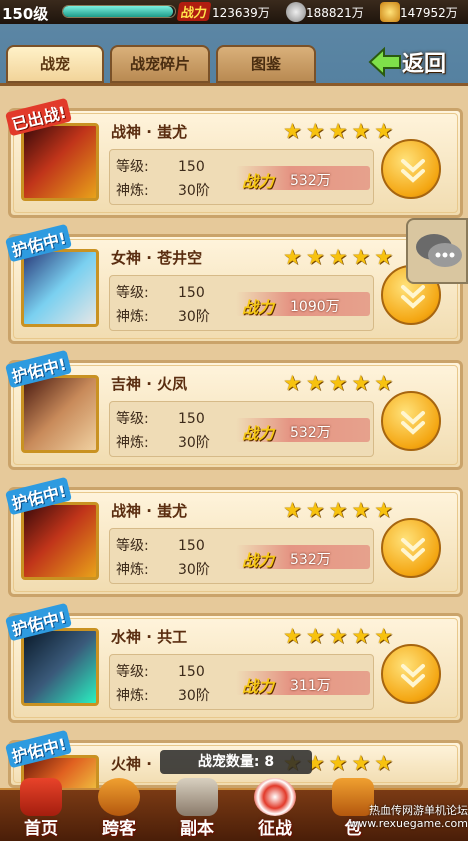 Image resolution: width=468 pixels, height=841 pixels. What do you see at coordinates (194, 11) in the screenshot?
I see `power-label: 战力` at bounding box center [194, 11].